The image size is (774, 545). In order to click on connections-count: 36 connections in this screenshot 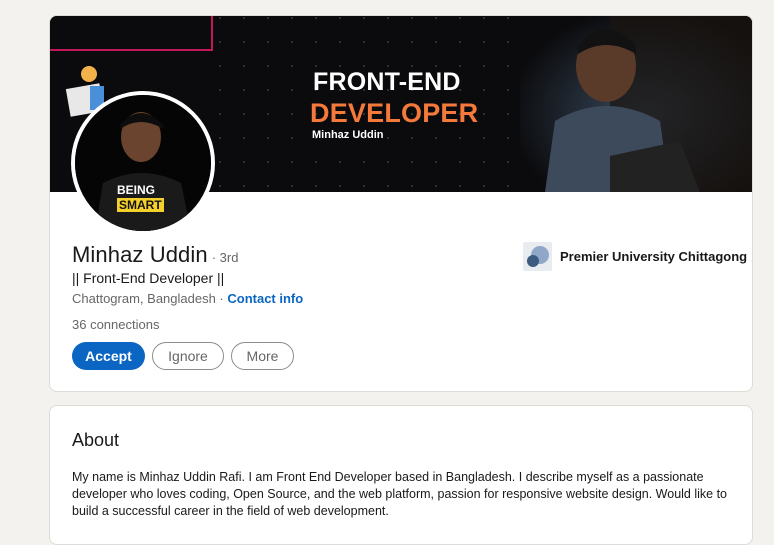, I will do `click(116, 324)`.